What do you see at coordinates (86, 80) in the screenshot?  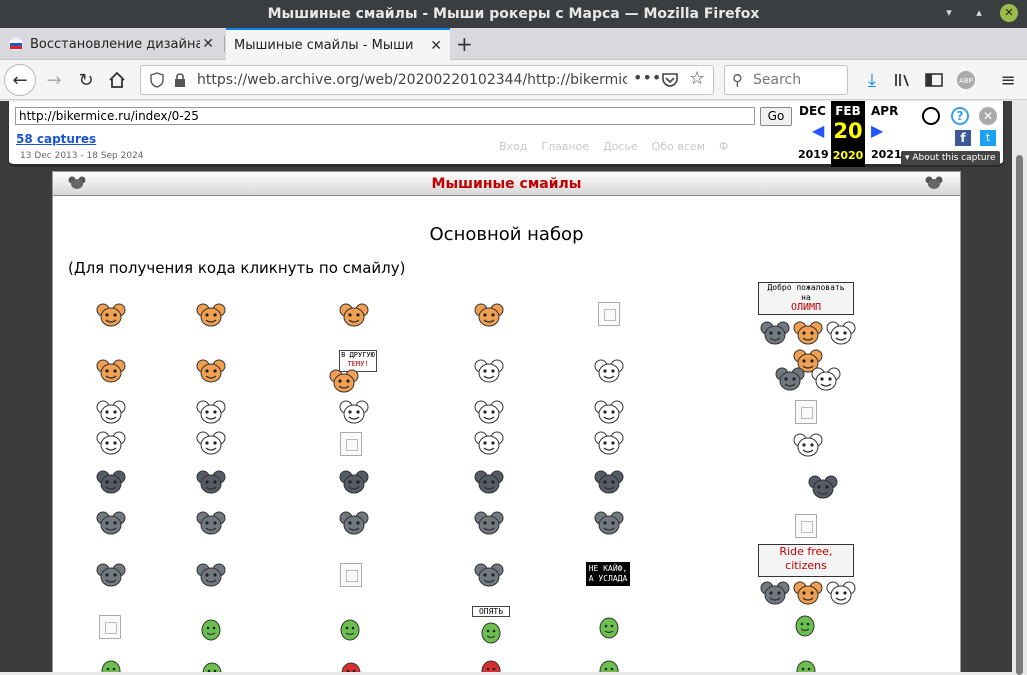 I see `reload-icon: ↻` at bounding box center [86, 80].